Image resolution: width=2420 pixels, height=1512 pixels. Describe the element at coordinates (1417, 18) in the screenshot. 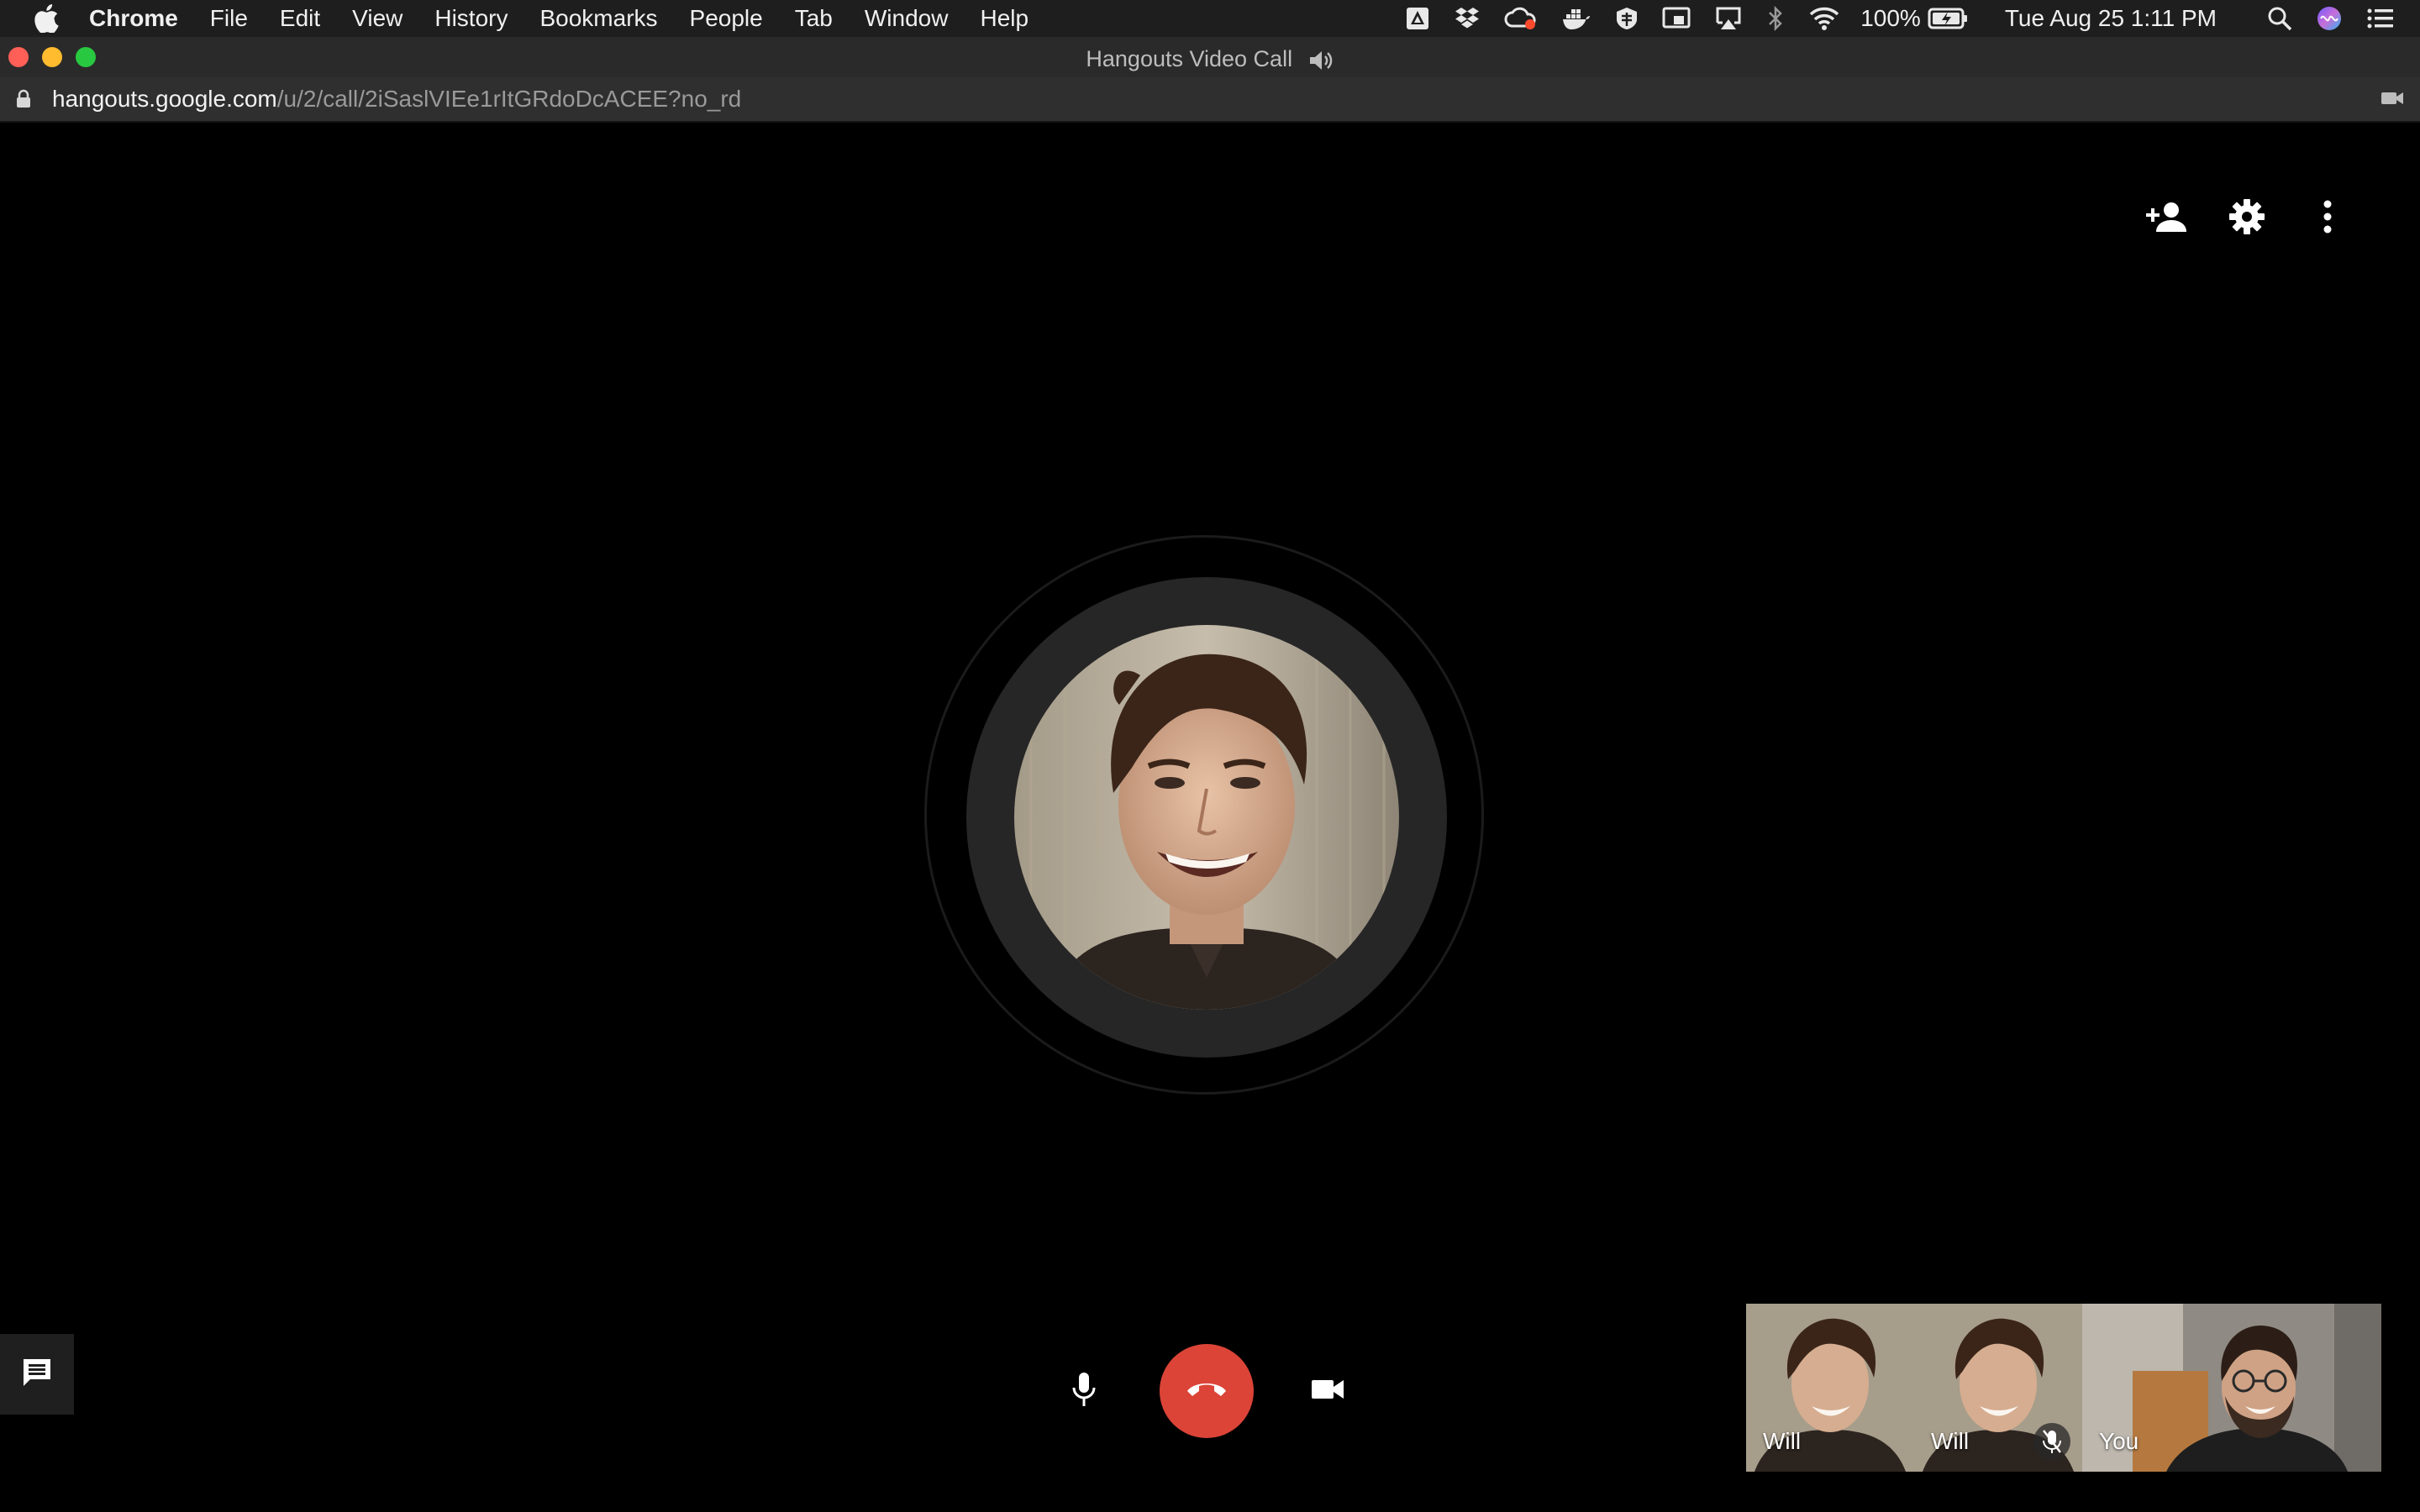

I see `drive-icon` at that location.